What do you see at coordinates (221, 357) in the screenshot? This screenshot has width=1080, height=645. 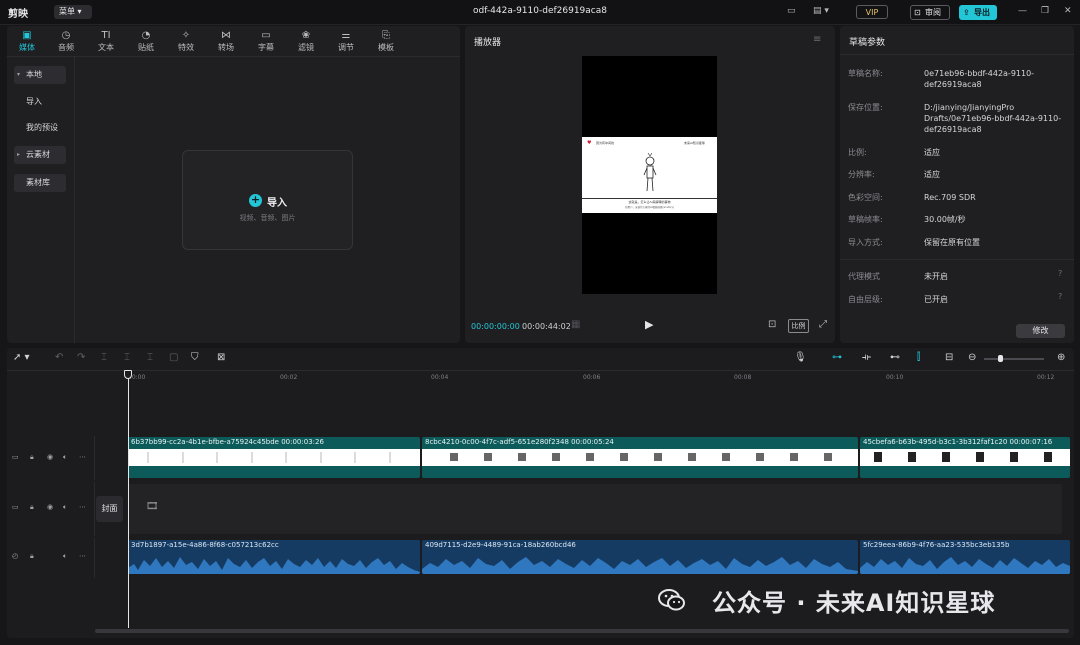 I see `image-edit-icon: ⊠` at bounding box center [221, 357].